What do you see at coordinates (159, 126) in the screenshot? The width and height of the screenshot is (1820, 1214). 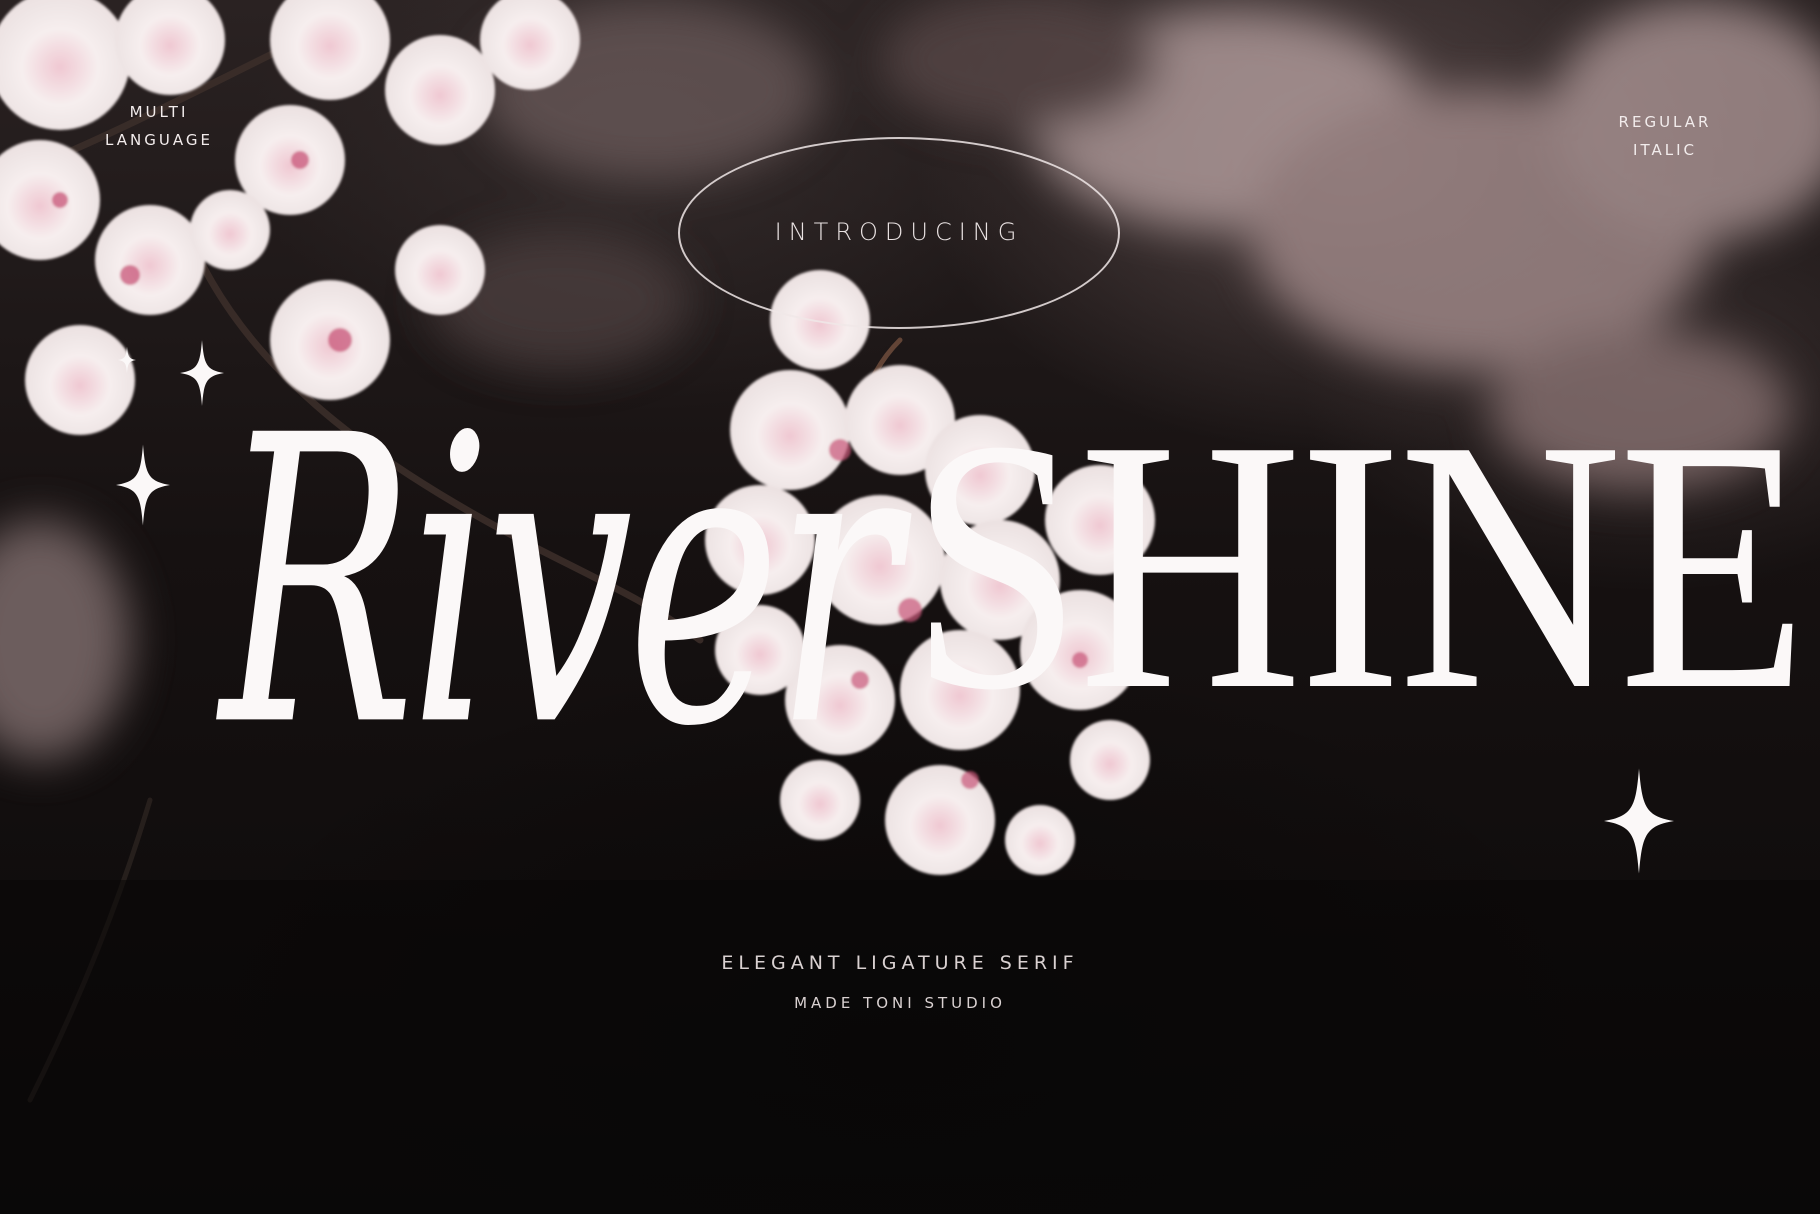 I see `language-note: MULTI LANGUAGE` at bounding box center [159, 126].